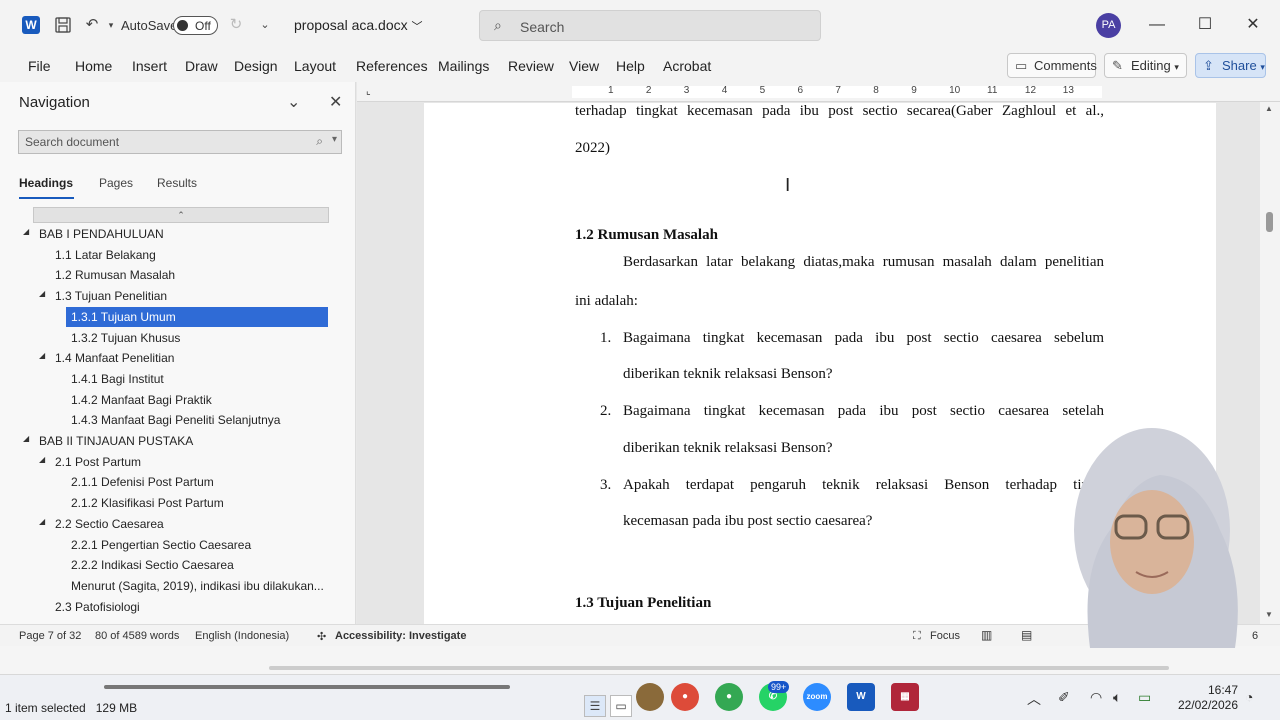  Describe the element at coordinates (170, 234) in the screenshot. I see `heading-item-chapter: ◢ BAB I PENDAHULUAN` at that location.